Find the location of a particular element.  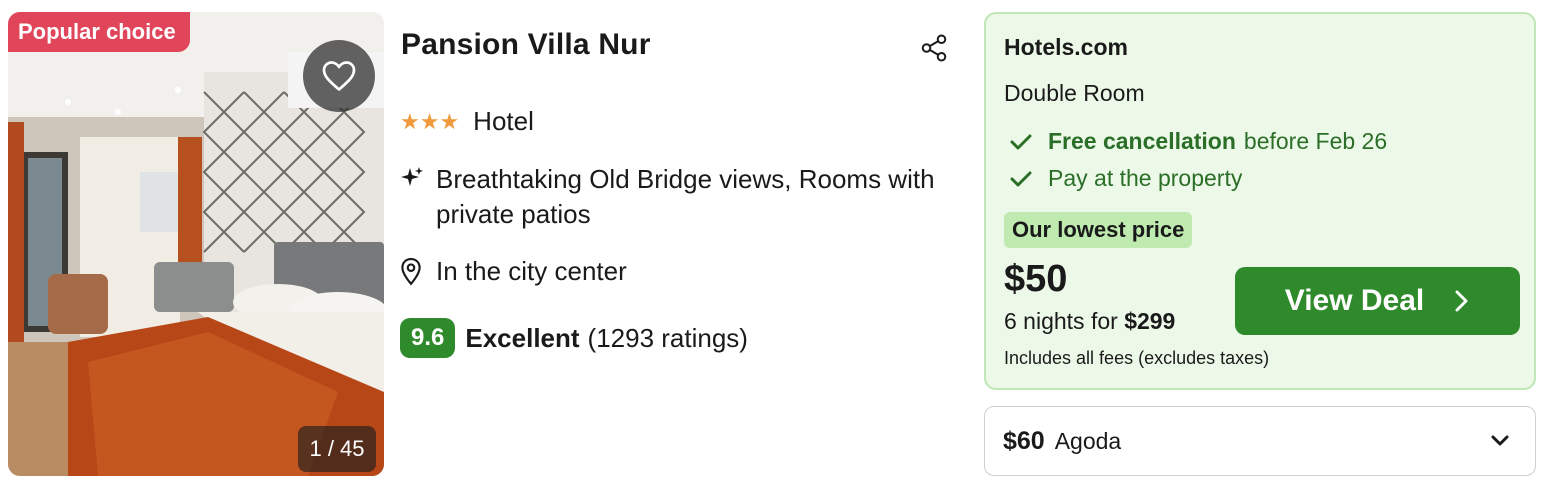

free-cancellation-perk: Free cancellation before Feb 26 is located at coordinates (1198, 141).